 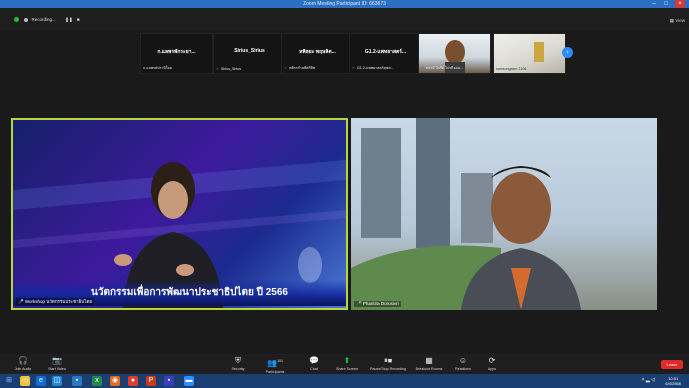 What do you see at coordinates (97, 381) in the screenshot?
I see `excel-icon: x` at bounding box center [97, 381].